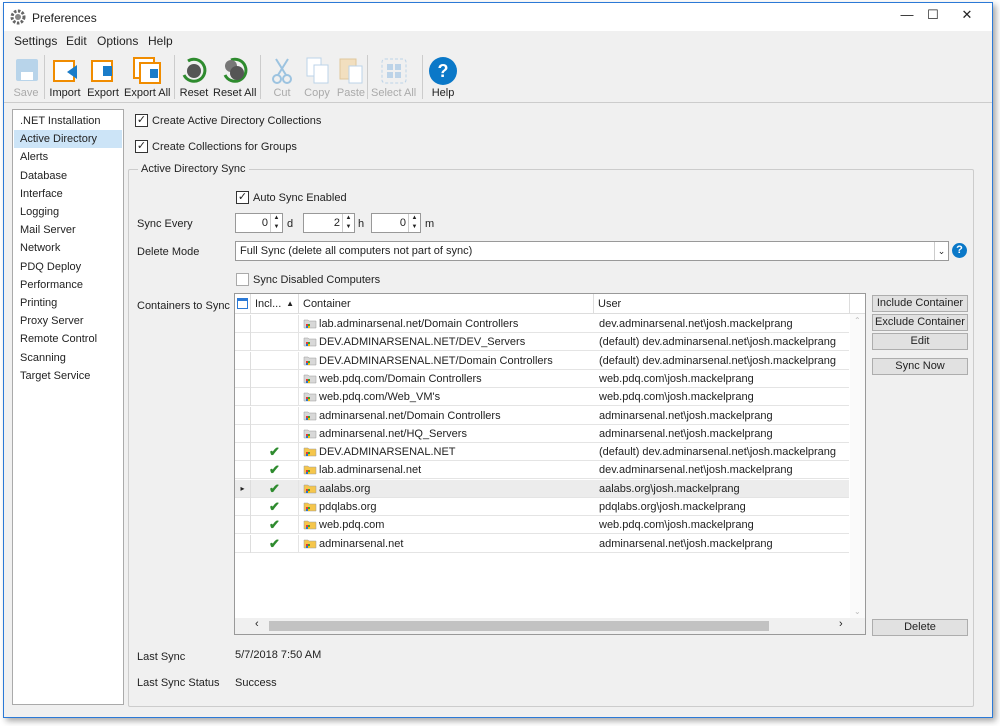 Image resolution: width=1000 pixels, height=726 pixels. I want to click on menu-edit: Edit, so click(76, 41).